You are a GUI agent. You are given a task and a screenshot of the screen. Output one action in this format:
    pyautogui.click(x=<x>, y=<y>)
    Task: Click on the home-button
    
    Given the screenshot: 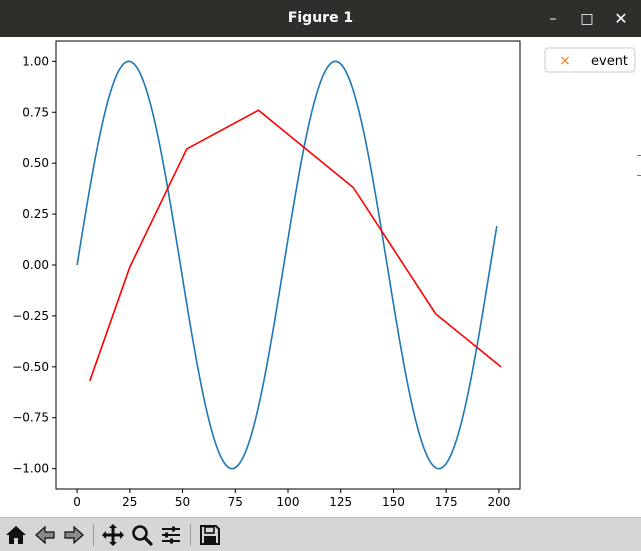 What is the action you would take?
    pyautogui.click(x=16, y=535)
    